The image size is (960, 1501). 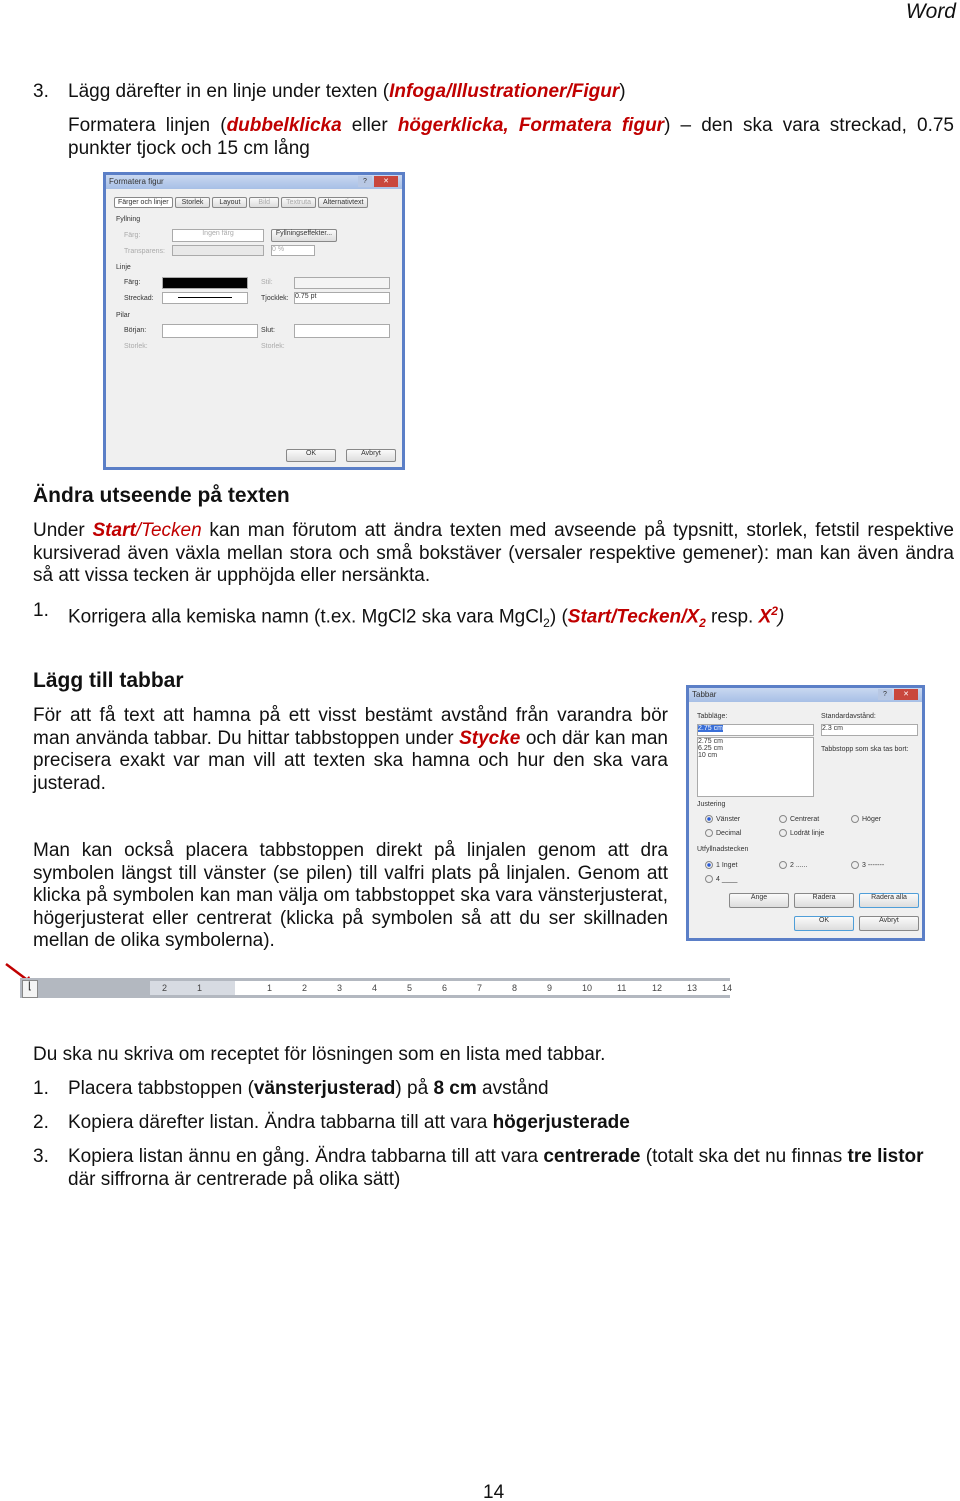 What do you see at coordinates (132, 282) in the screenshot?
I see `line-color-label: Färg:` at bounding box center [132, 282].